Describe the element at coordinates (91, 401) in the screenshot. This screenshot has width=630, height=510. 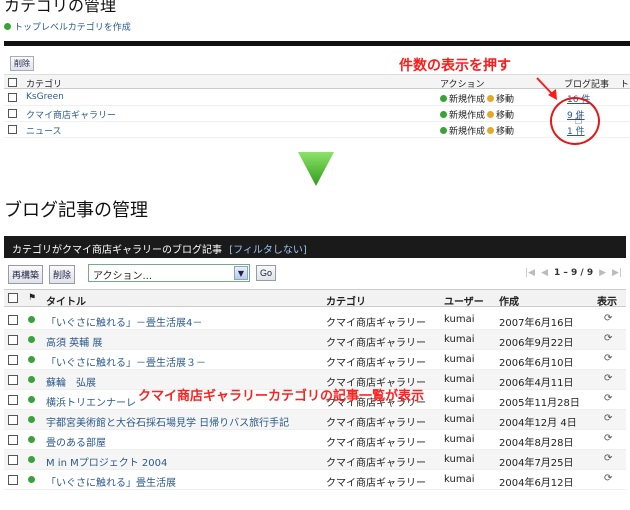
I see `entry-title-link: 横浜トリエンナーレ` at that location.